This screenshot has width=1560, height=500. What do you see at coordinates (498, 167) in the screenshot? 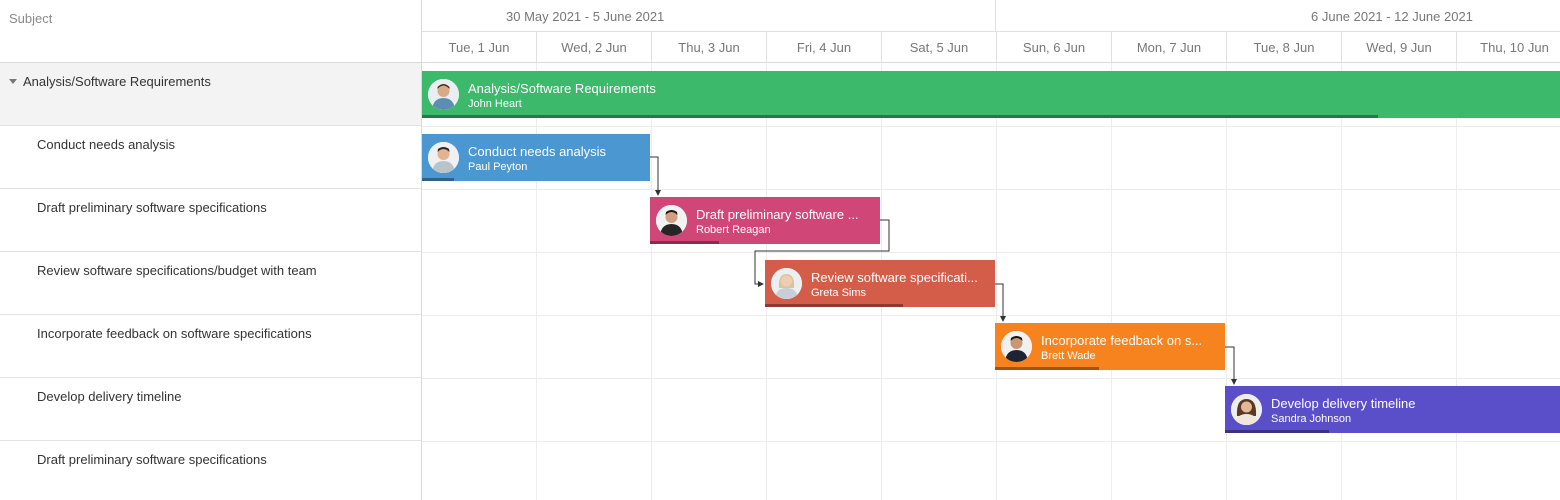
I see `task-owner: Paul Peyton` at bounding box center [498, 167].